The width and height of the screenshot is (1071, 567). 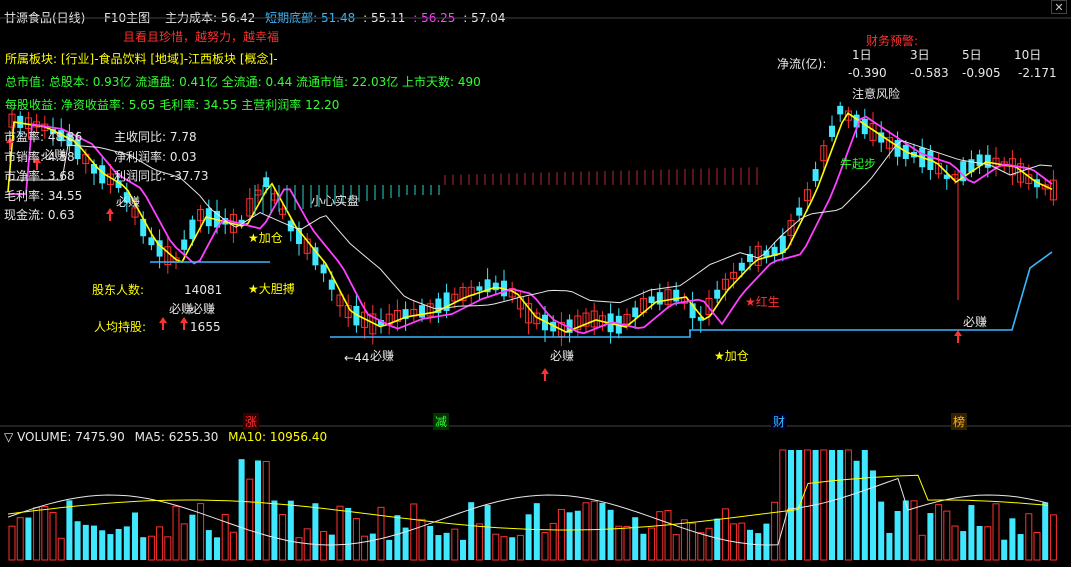 I want to click on stat-pe: 市盈率: 48.86, so click(x=43, y=137).